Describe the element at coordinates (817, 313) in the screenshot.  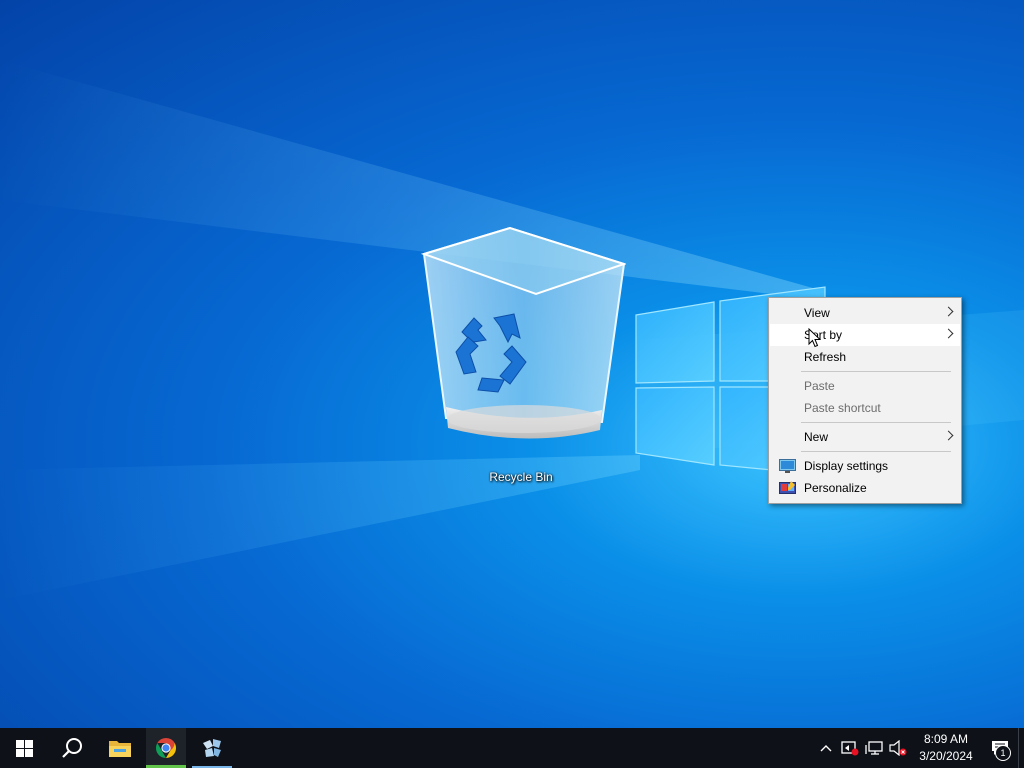
I see `menu-item-label: View` at that location.